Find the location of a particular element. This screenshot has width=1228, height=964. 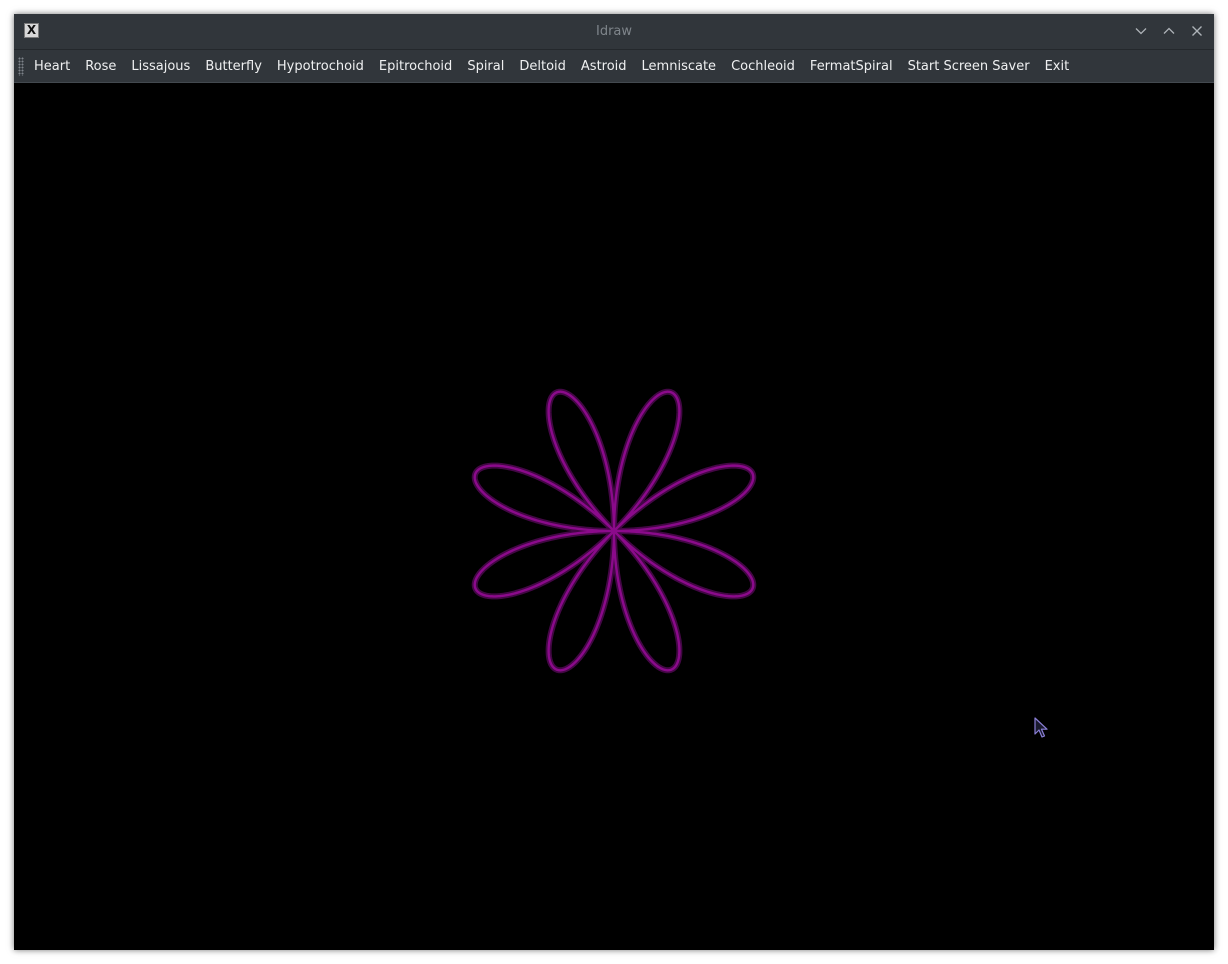

title-bar: X Idraw is located at coordinates (614, 32).